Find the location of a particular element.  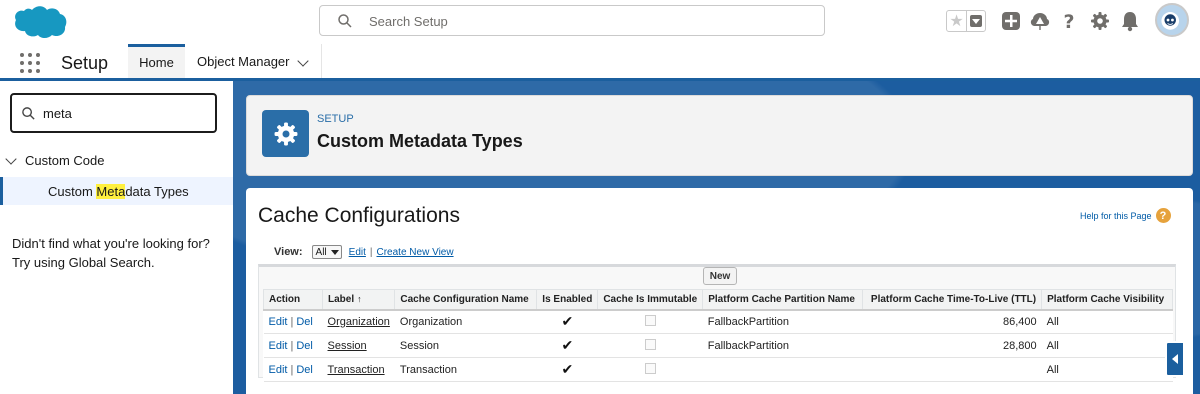

docked-panel-toggle is located at coordinates (1174, 359).